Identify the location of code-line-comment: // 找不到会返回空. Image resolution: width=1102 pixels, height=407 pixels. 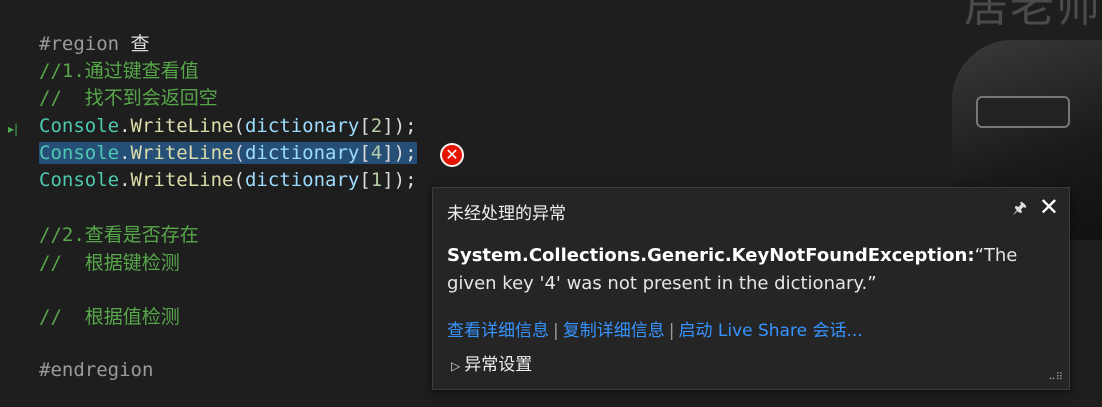
(128, 98).